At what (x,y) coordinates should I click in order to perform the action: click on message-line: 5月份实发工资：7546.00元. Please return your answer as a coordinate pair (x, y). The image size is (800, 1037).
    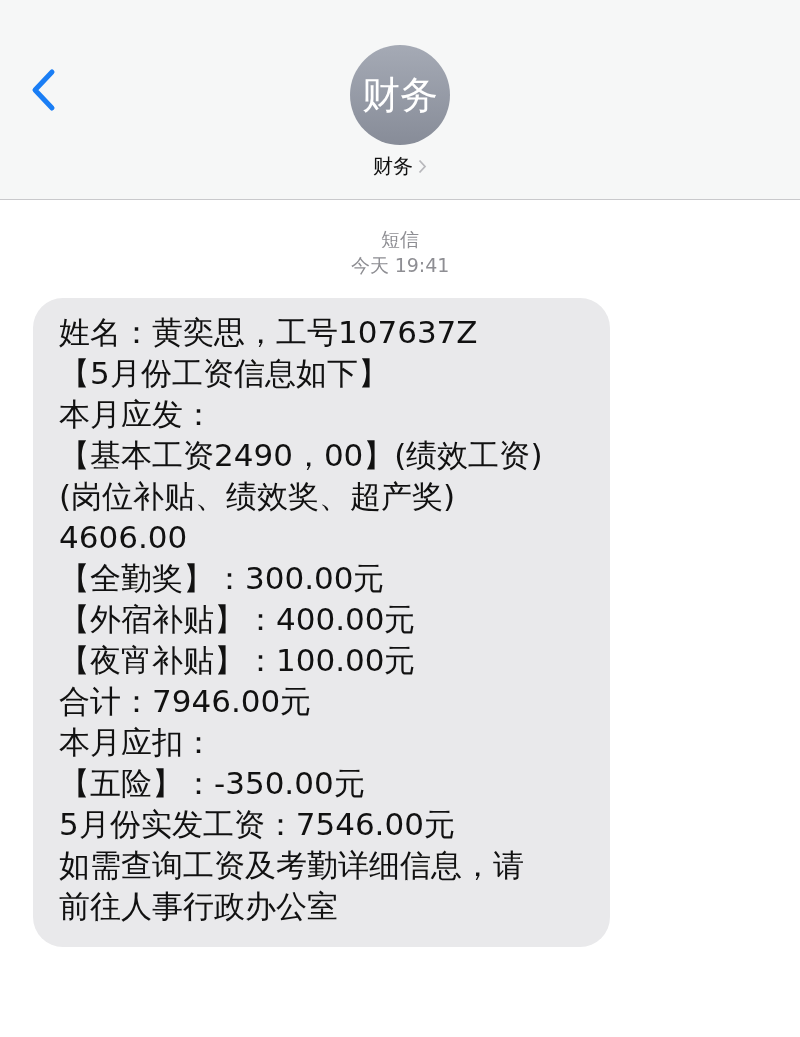
    Looking at the image, I should click on (257, 824).